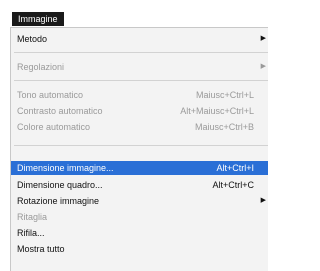 The width and height of the screenshot is (320, 271). What do you see at coordinates (235, 168) in the screenshot?
I see `menu-item-shortcut: Alt+Ctrl+I` at bounding box center [235, 168].